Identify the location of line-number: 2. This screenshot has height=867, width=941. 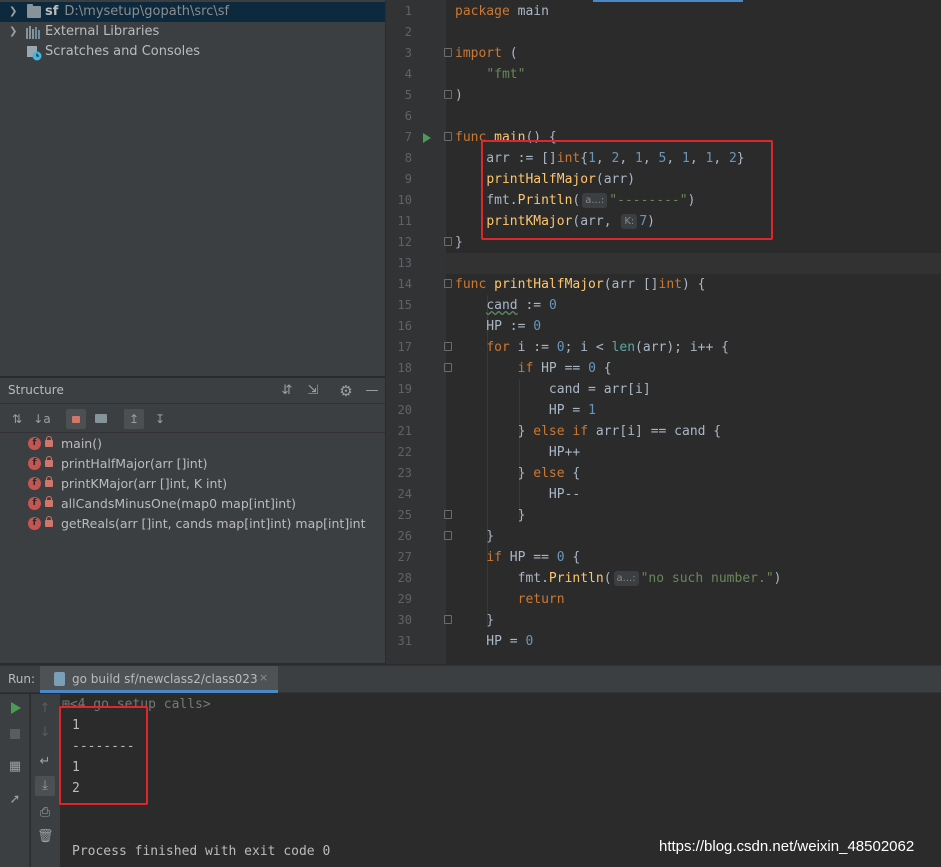
(408, 32).